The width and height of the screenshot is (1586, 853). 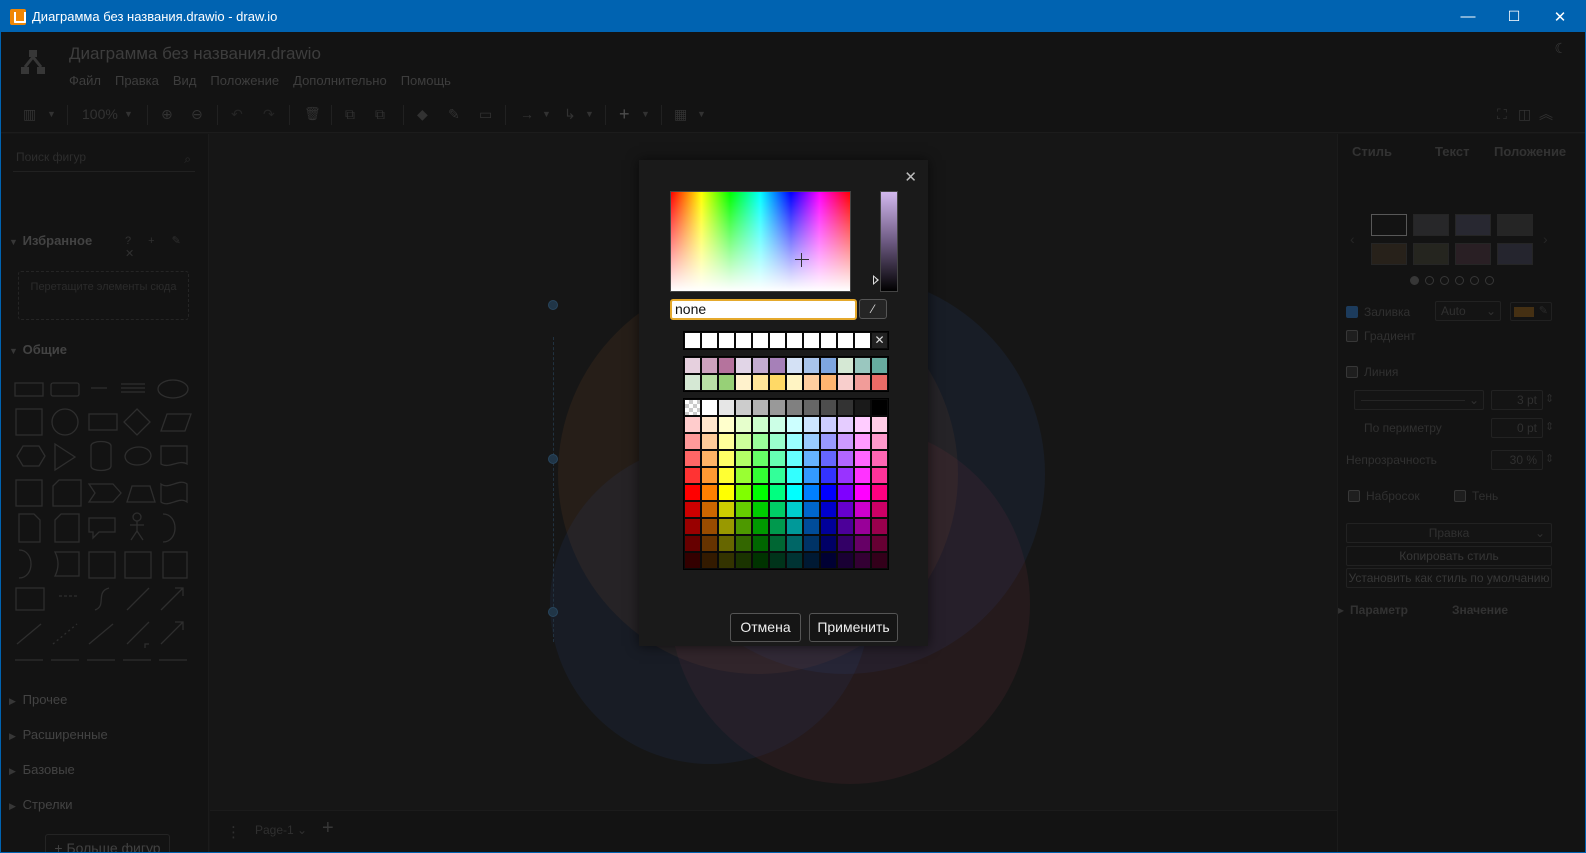 I want to click on palette-colors-grid, so click(x=786, y=484).